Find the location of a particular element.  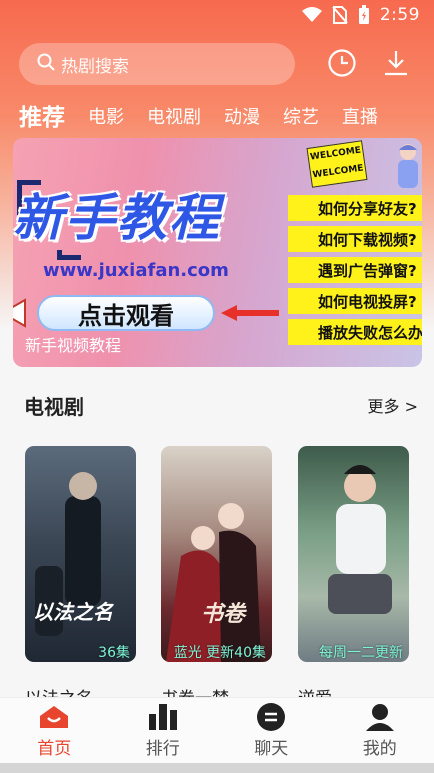

wifi-icon is located at coordinates (311, 15).